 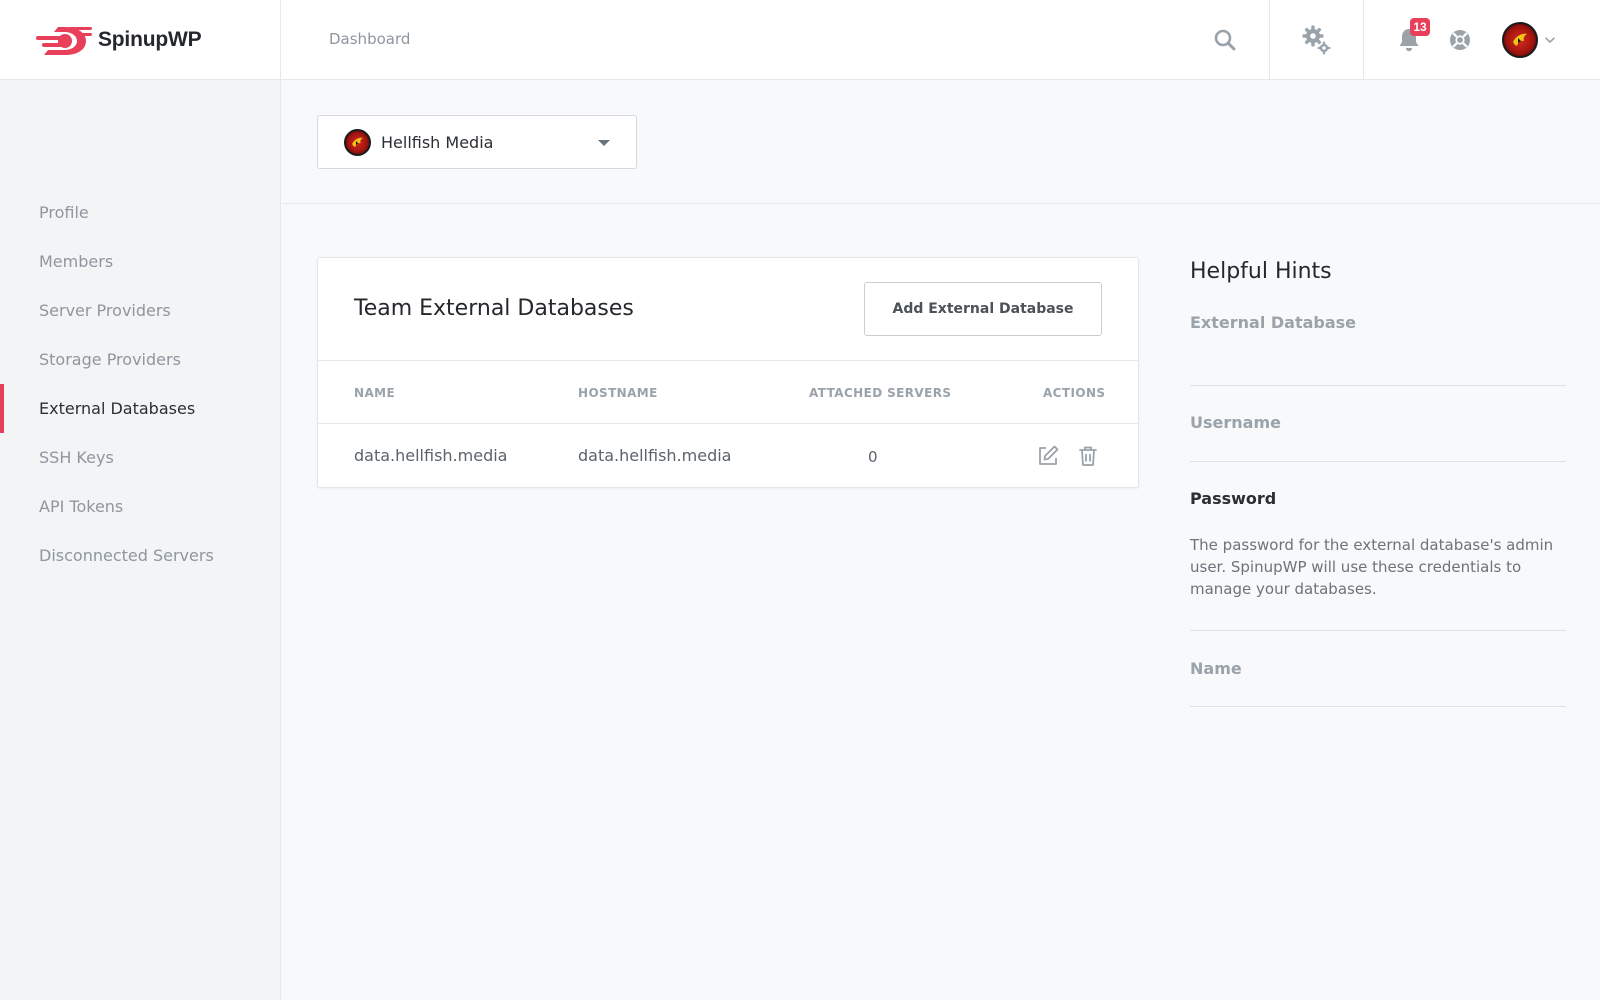 I want to click on sidebar-item-storage-providers: Storage Providers, so click(x=140, y=359).